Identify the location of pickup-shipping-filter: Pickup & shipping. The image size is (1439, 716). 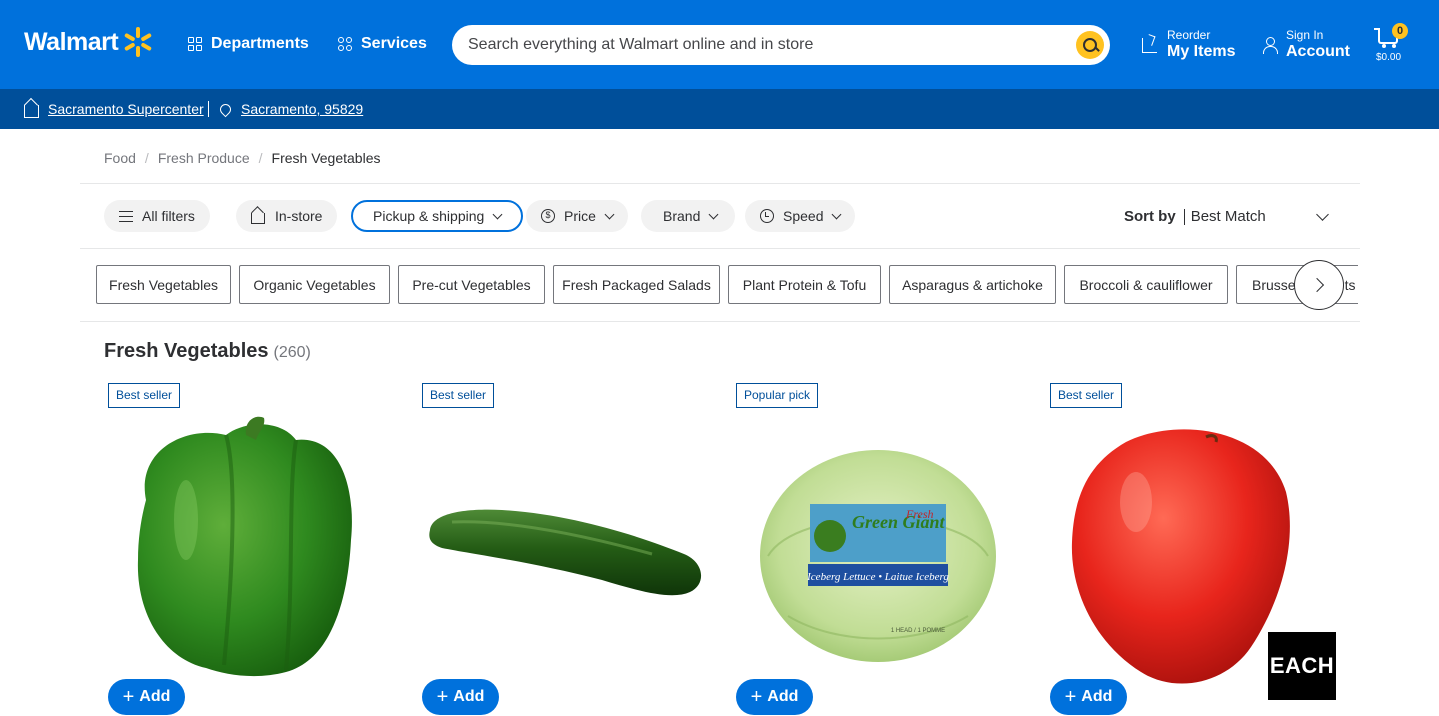
(437, 216).